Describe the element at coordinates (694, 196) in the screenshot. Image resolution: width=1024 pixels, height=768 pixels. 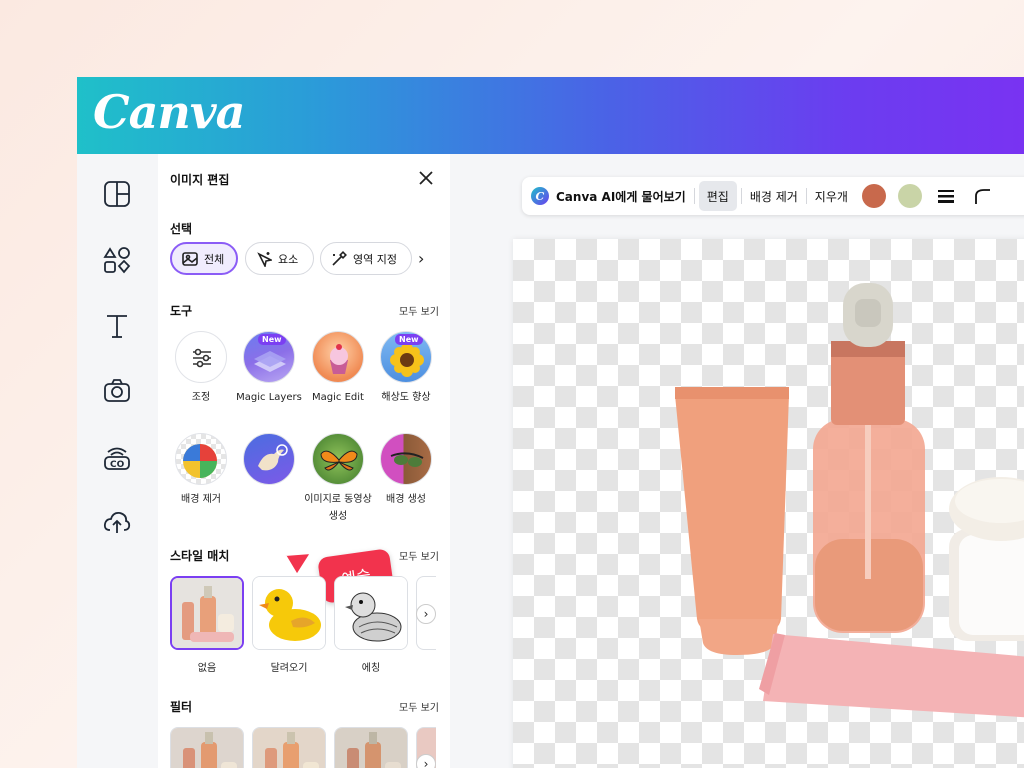
I see `toolbar-divider` at that location.